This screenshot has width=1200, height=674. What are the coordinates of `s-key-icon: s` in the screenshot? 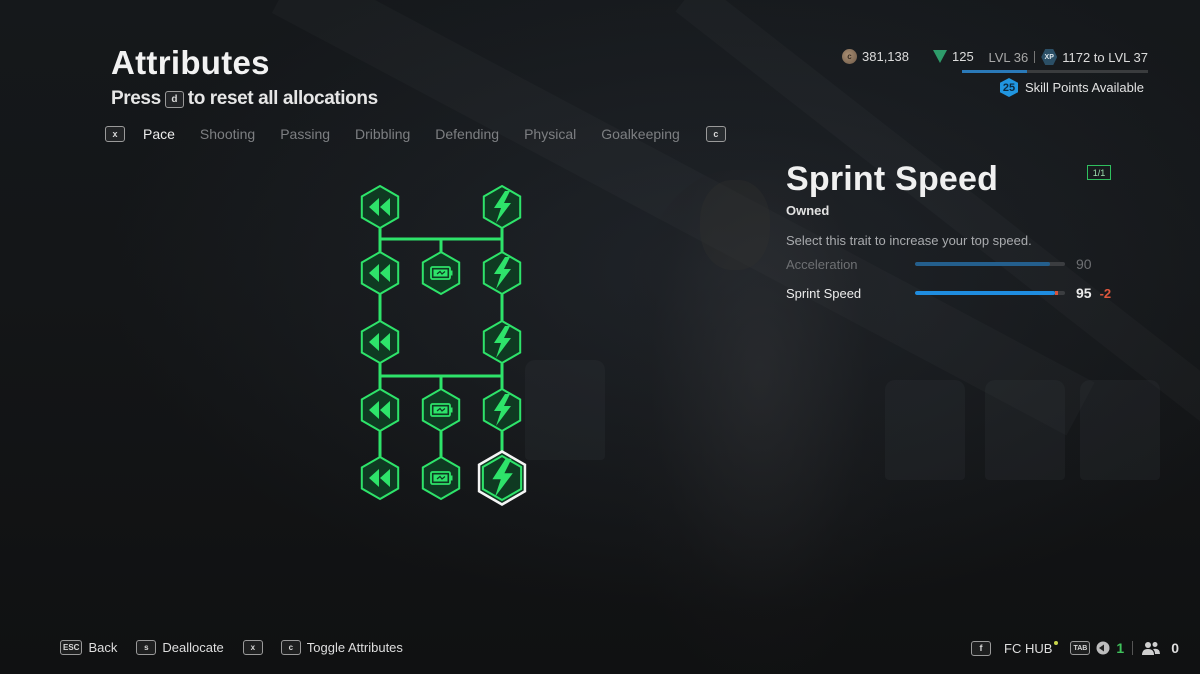 It's located at (146, 647).